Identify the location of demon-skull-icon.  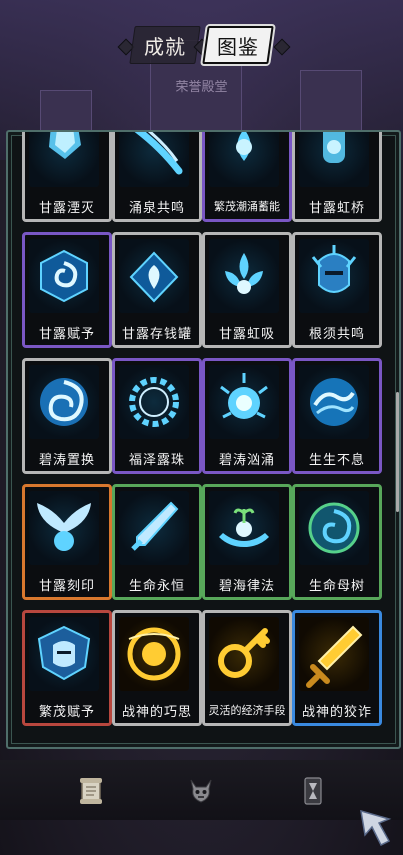
(201, 791).